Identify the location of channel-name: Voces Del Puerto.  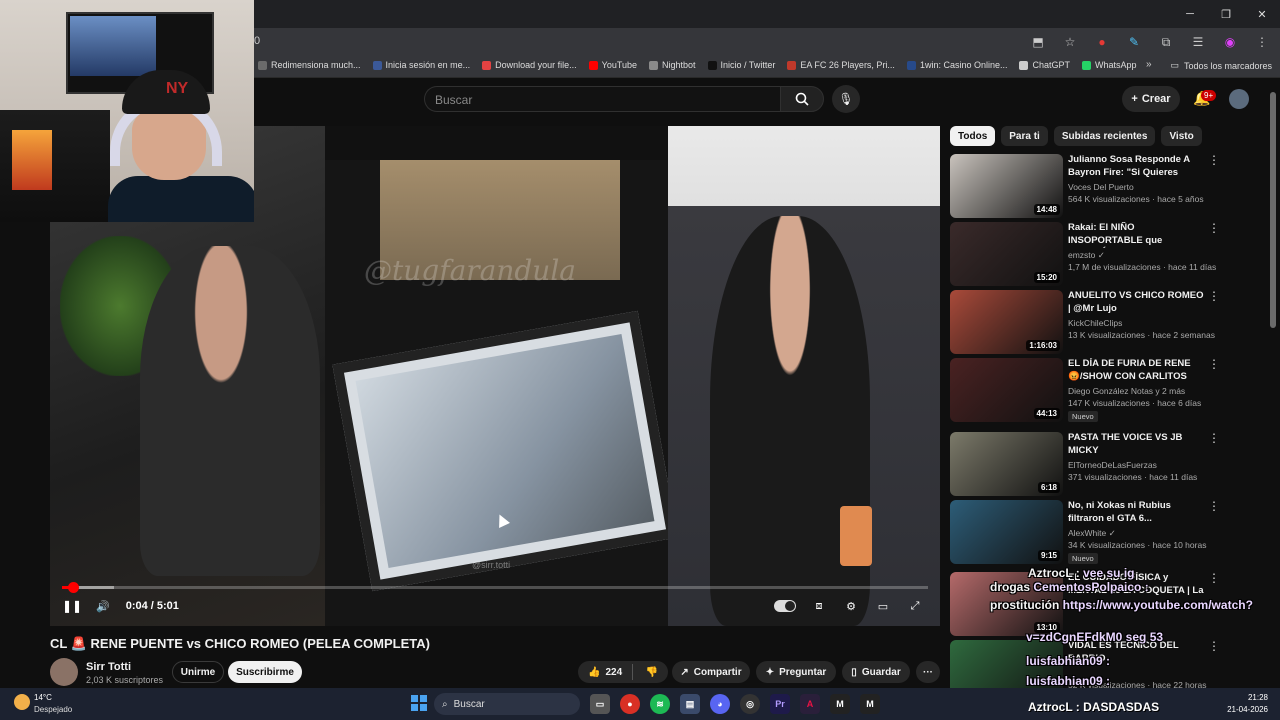
(1101, 187).